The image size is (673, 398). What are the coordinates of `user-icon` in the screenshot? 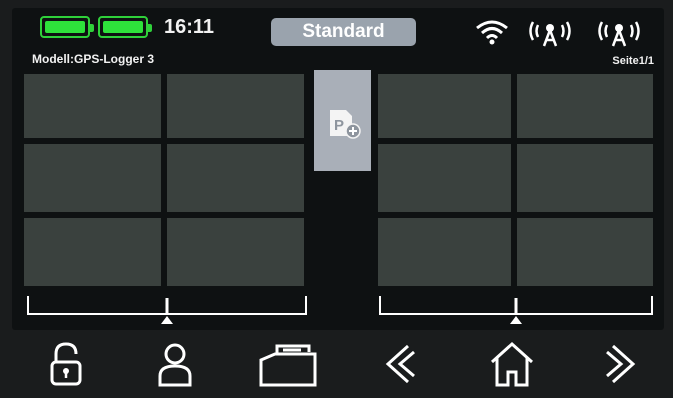 It's located at (175, 364).